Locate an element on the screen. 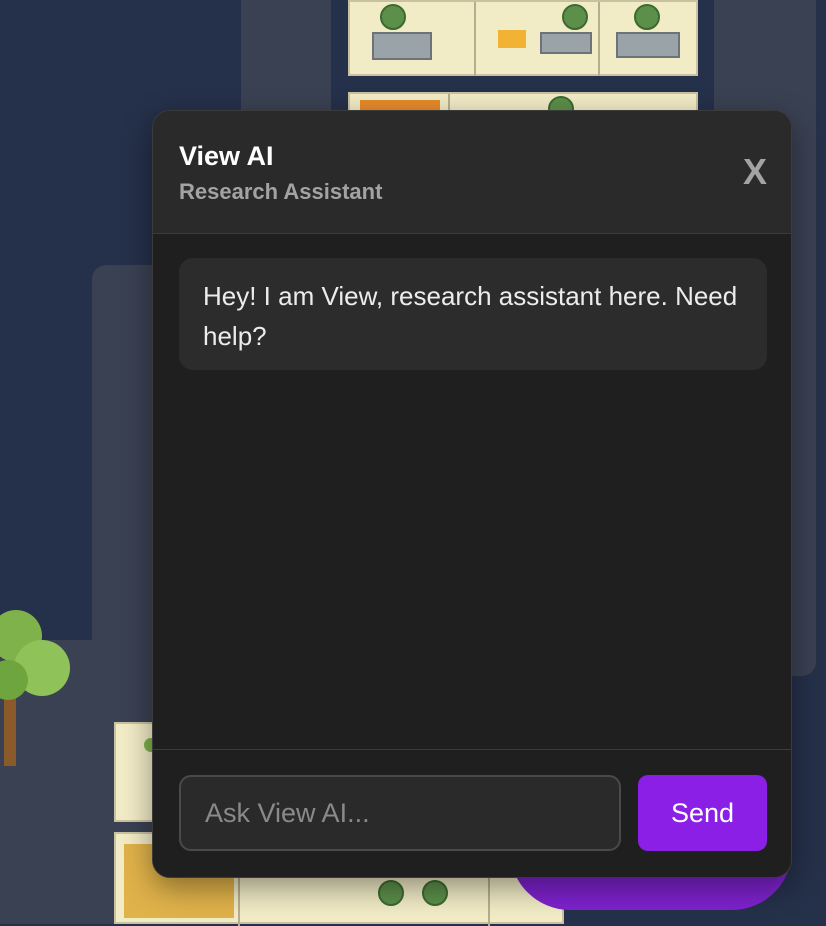 Image resolution: width=826 pixels, height=926 pixels. lab-building-top is located at coordinates (523, 38).